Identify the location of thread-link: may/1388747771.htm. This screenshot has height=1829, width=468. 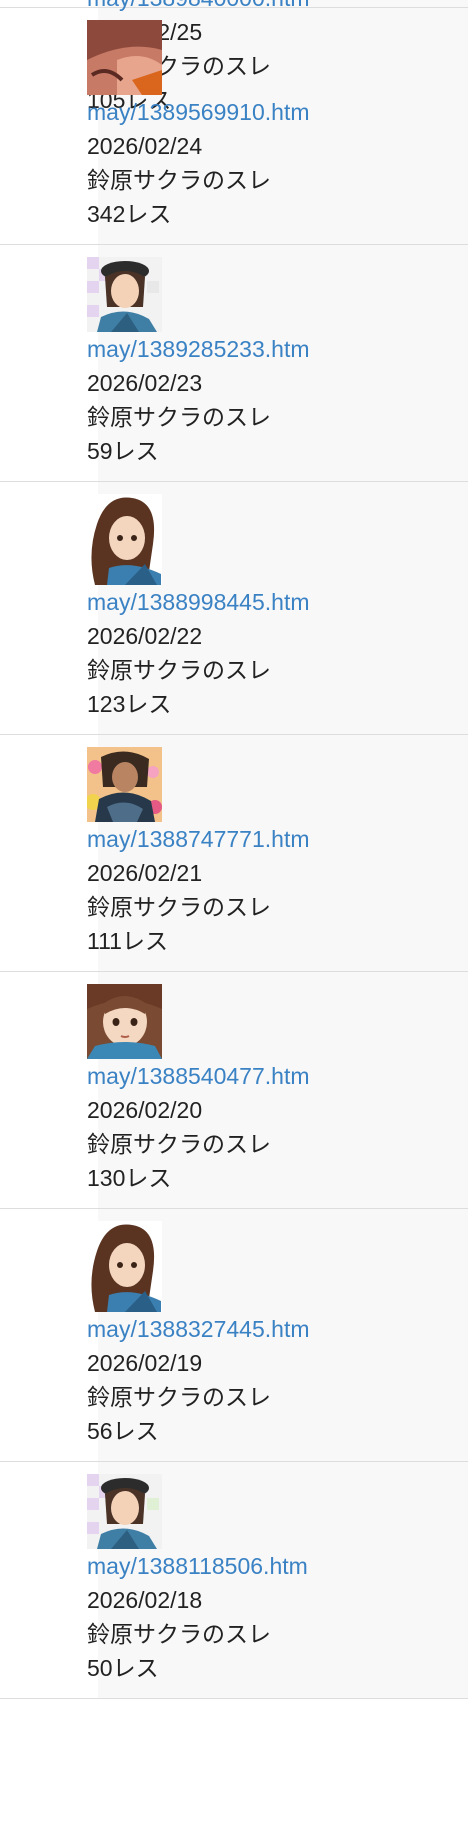
(277, 839).